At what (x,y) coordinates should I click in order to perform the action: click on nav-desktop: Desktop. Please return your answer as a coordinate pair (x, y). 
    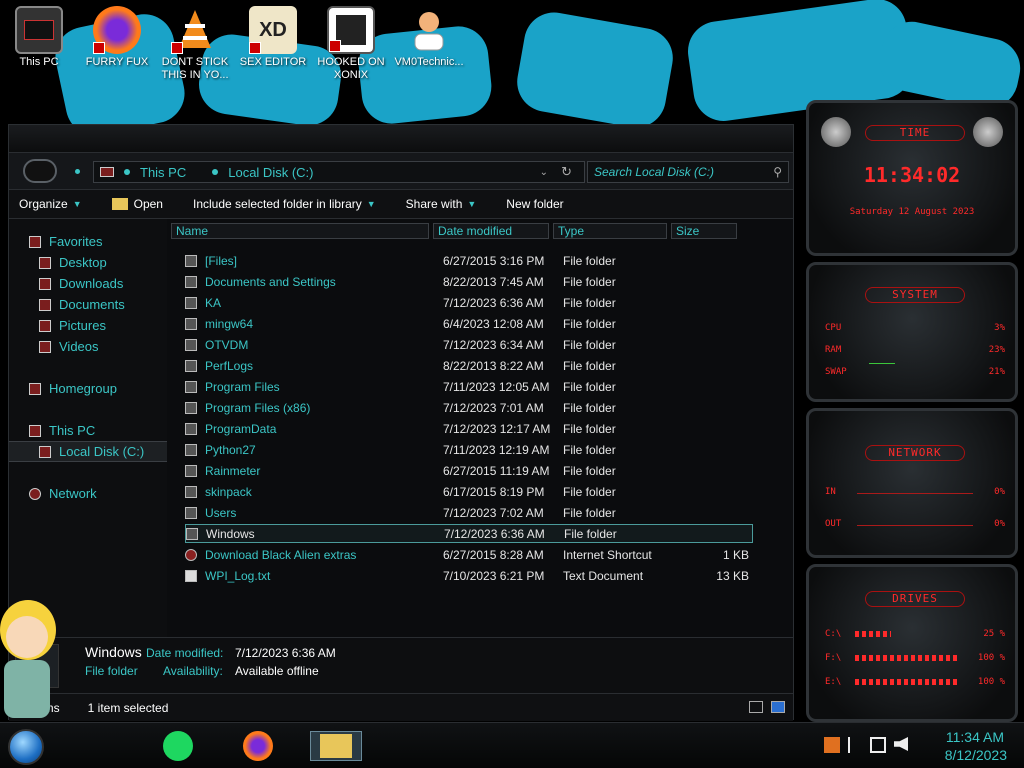
    Looking at the image, I should click on (88, 262).